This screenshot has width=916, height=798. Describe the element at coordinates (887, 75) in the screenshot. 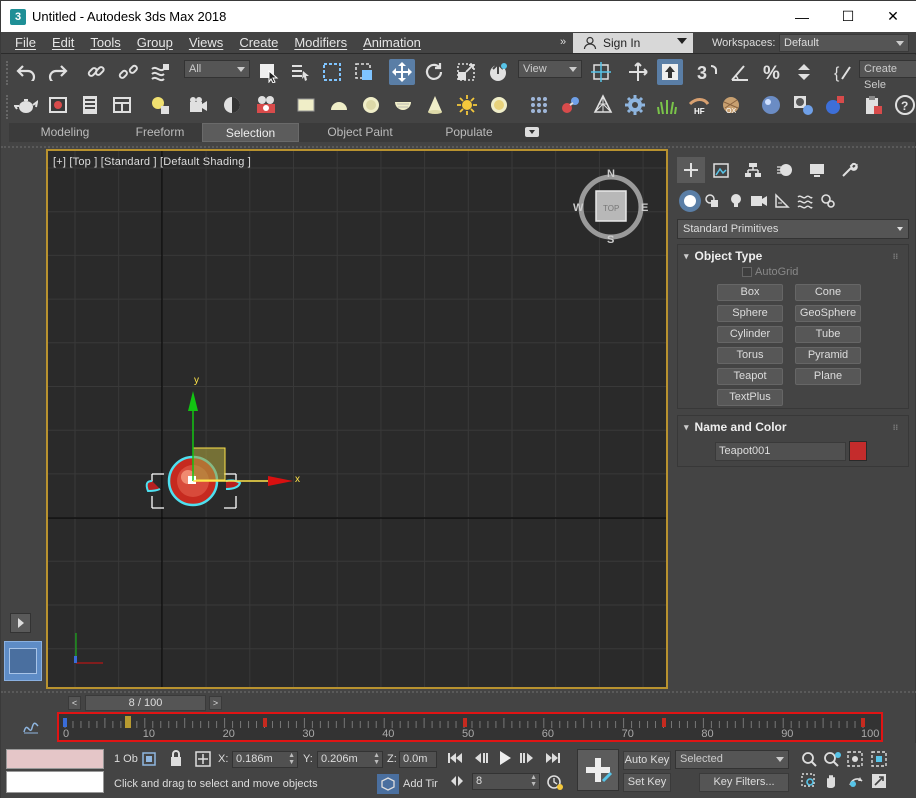

I see `create-selection-set-field: Create Sele` at that location.